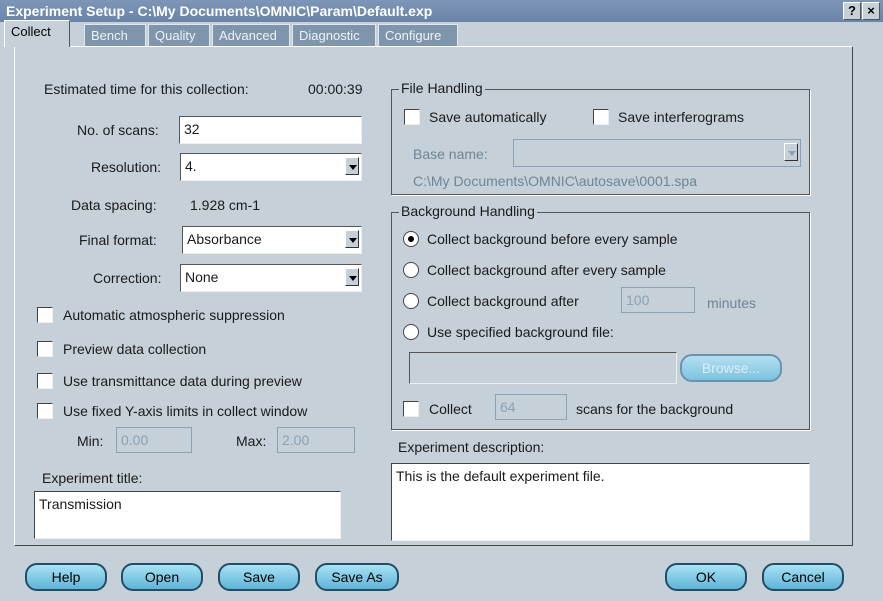 The image size is (883, 601). I want to click on experiment-title-label: Experiment title:, so click(92, 478).